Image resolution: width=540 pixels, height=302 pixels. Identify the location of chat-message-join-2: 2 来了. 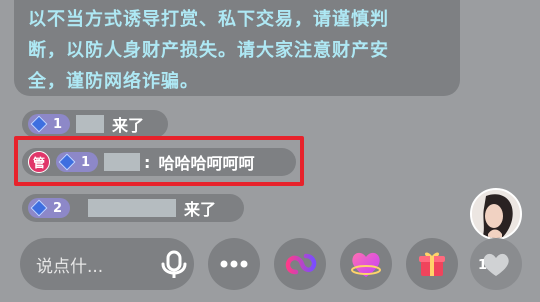
(133, 208).